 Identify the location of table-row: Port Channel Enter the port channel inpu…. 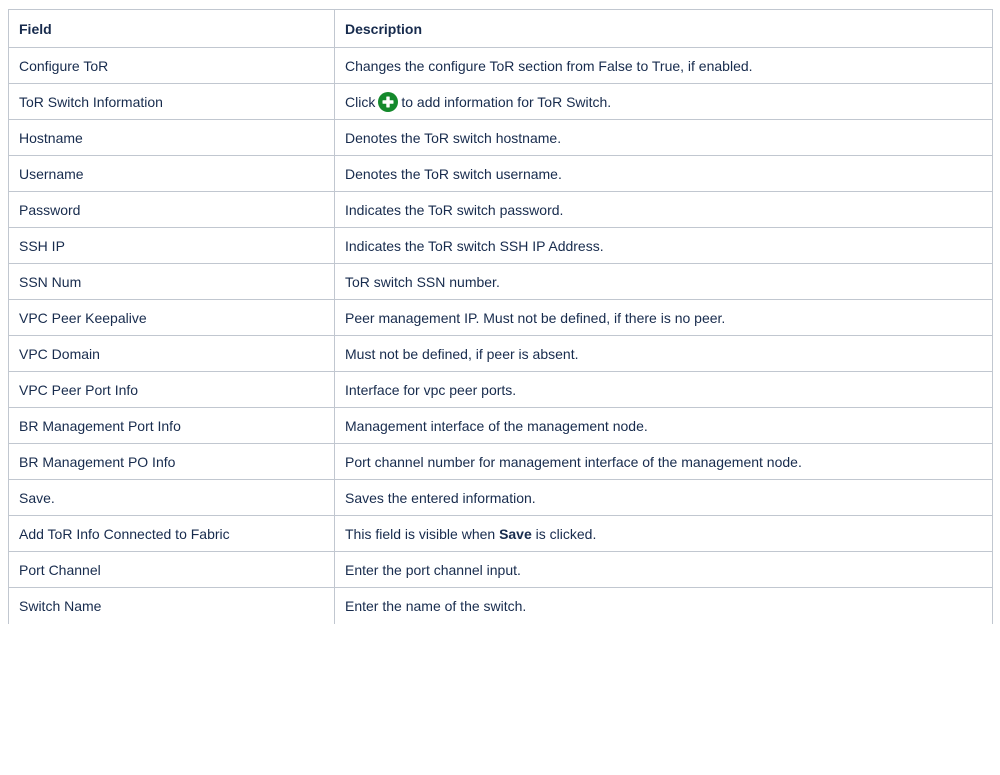
(500, 569).